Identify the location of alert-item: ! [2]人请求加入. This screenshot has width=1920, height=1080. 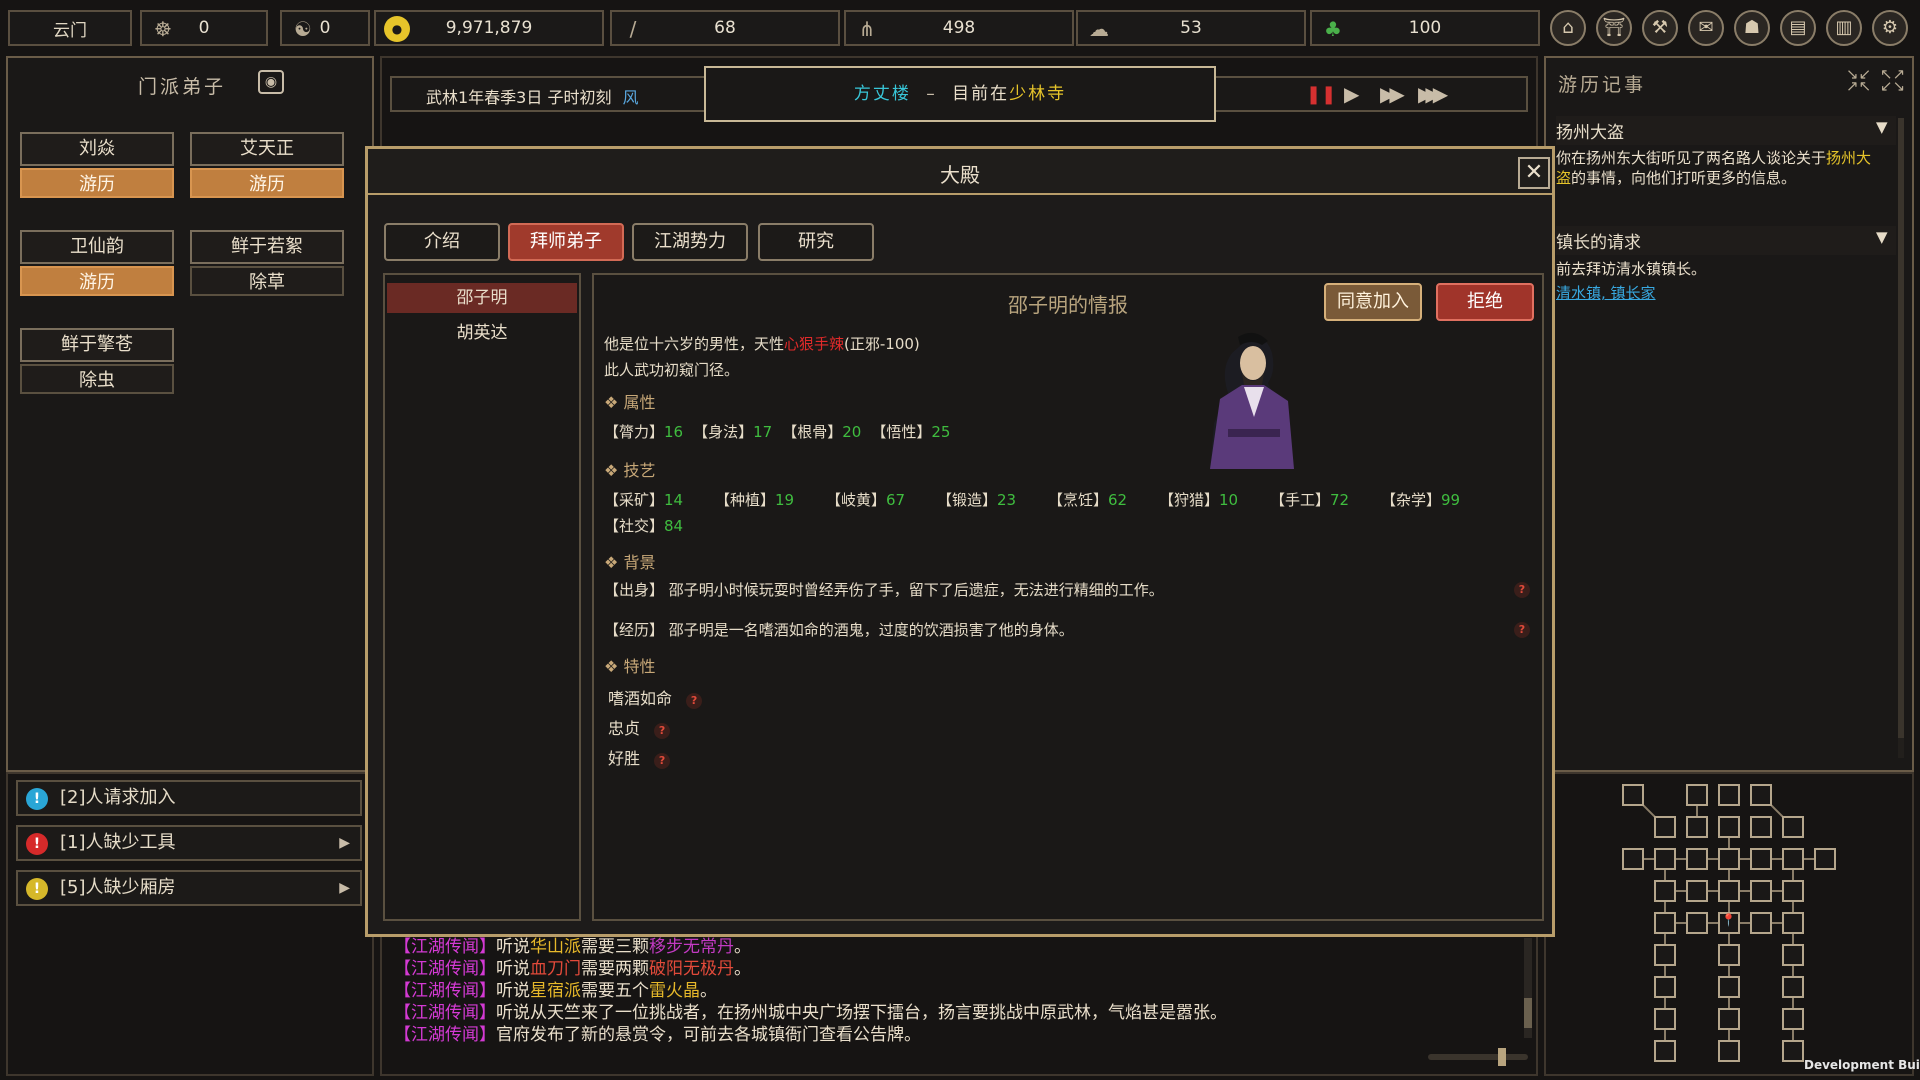
(189, 798).